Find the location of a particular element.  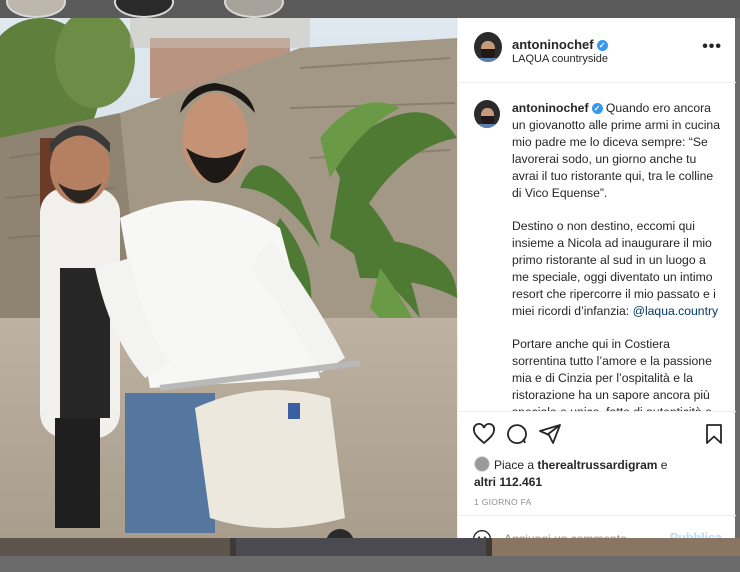

background-feed-bottom is located at coordinates (370, 547).